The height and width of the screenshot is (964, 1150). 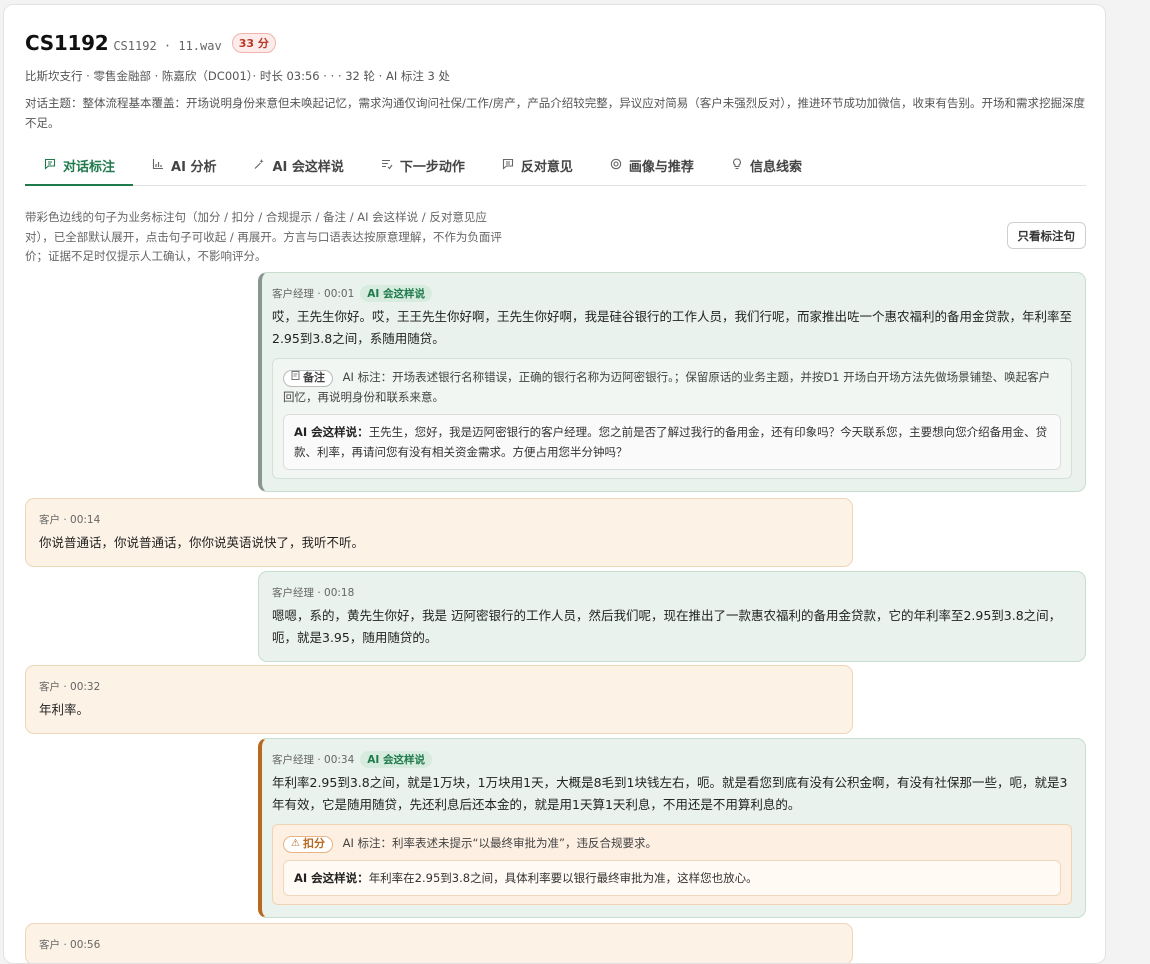 I want to click on speaker-time: 客户 · 00:14, so click(x=70, y=519).